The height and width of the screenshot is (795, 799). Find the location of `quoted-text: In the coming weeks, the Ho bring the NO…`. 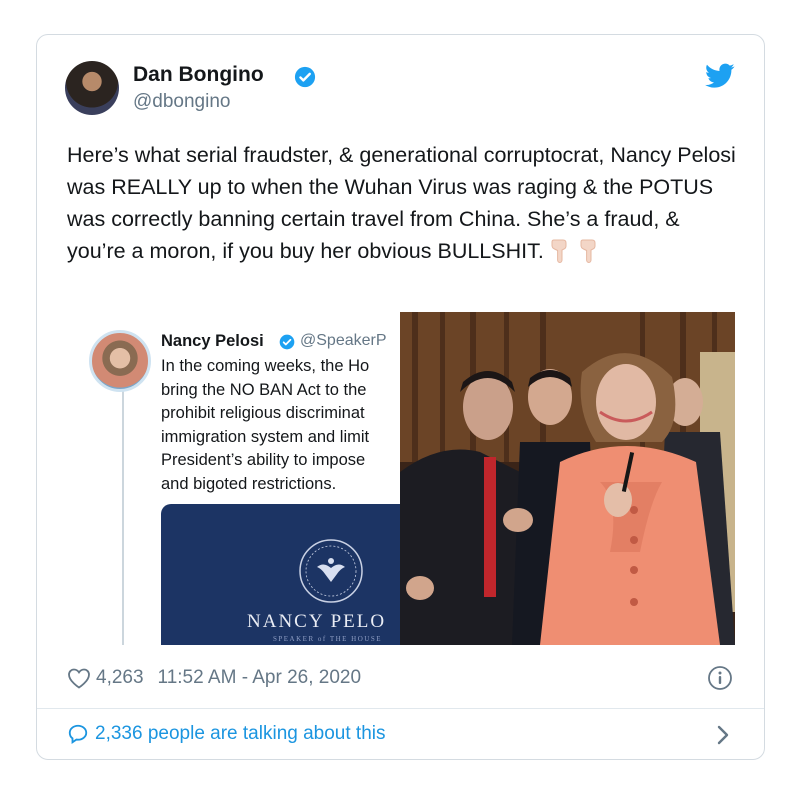

quoted-text: In the coming weeks, the Ho bring the NO… is located at coordinates (281, 425).